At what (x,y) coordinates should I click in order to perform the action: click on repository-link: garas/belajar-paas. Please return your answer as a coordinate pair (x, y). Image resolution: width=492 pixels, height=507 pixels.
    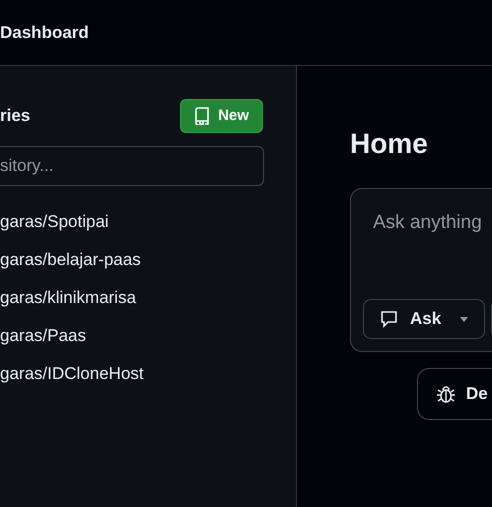
    Looking at the image, I should click on (70, 260).